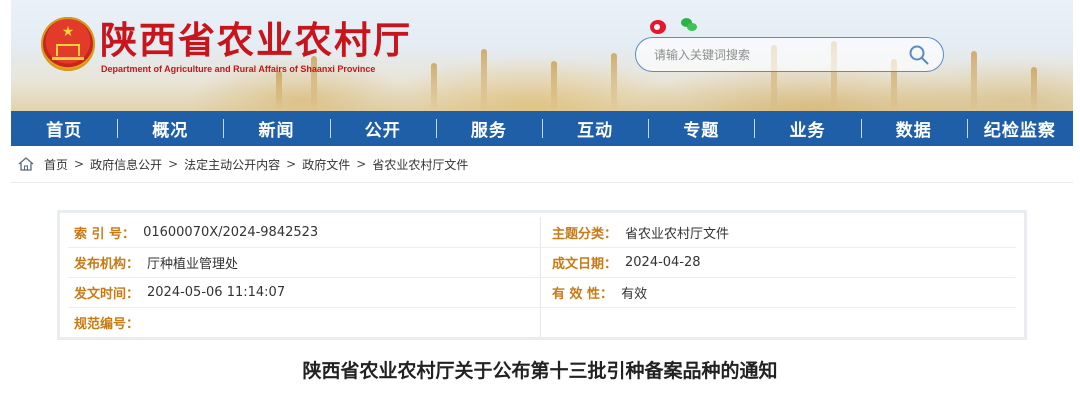 This screenshot has height=417, width=1080. Describe the element at coordinates (68, 50) in the screenshot. I see `gate-icon` at that location.